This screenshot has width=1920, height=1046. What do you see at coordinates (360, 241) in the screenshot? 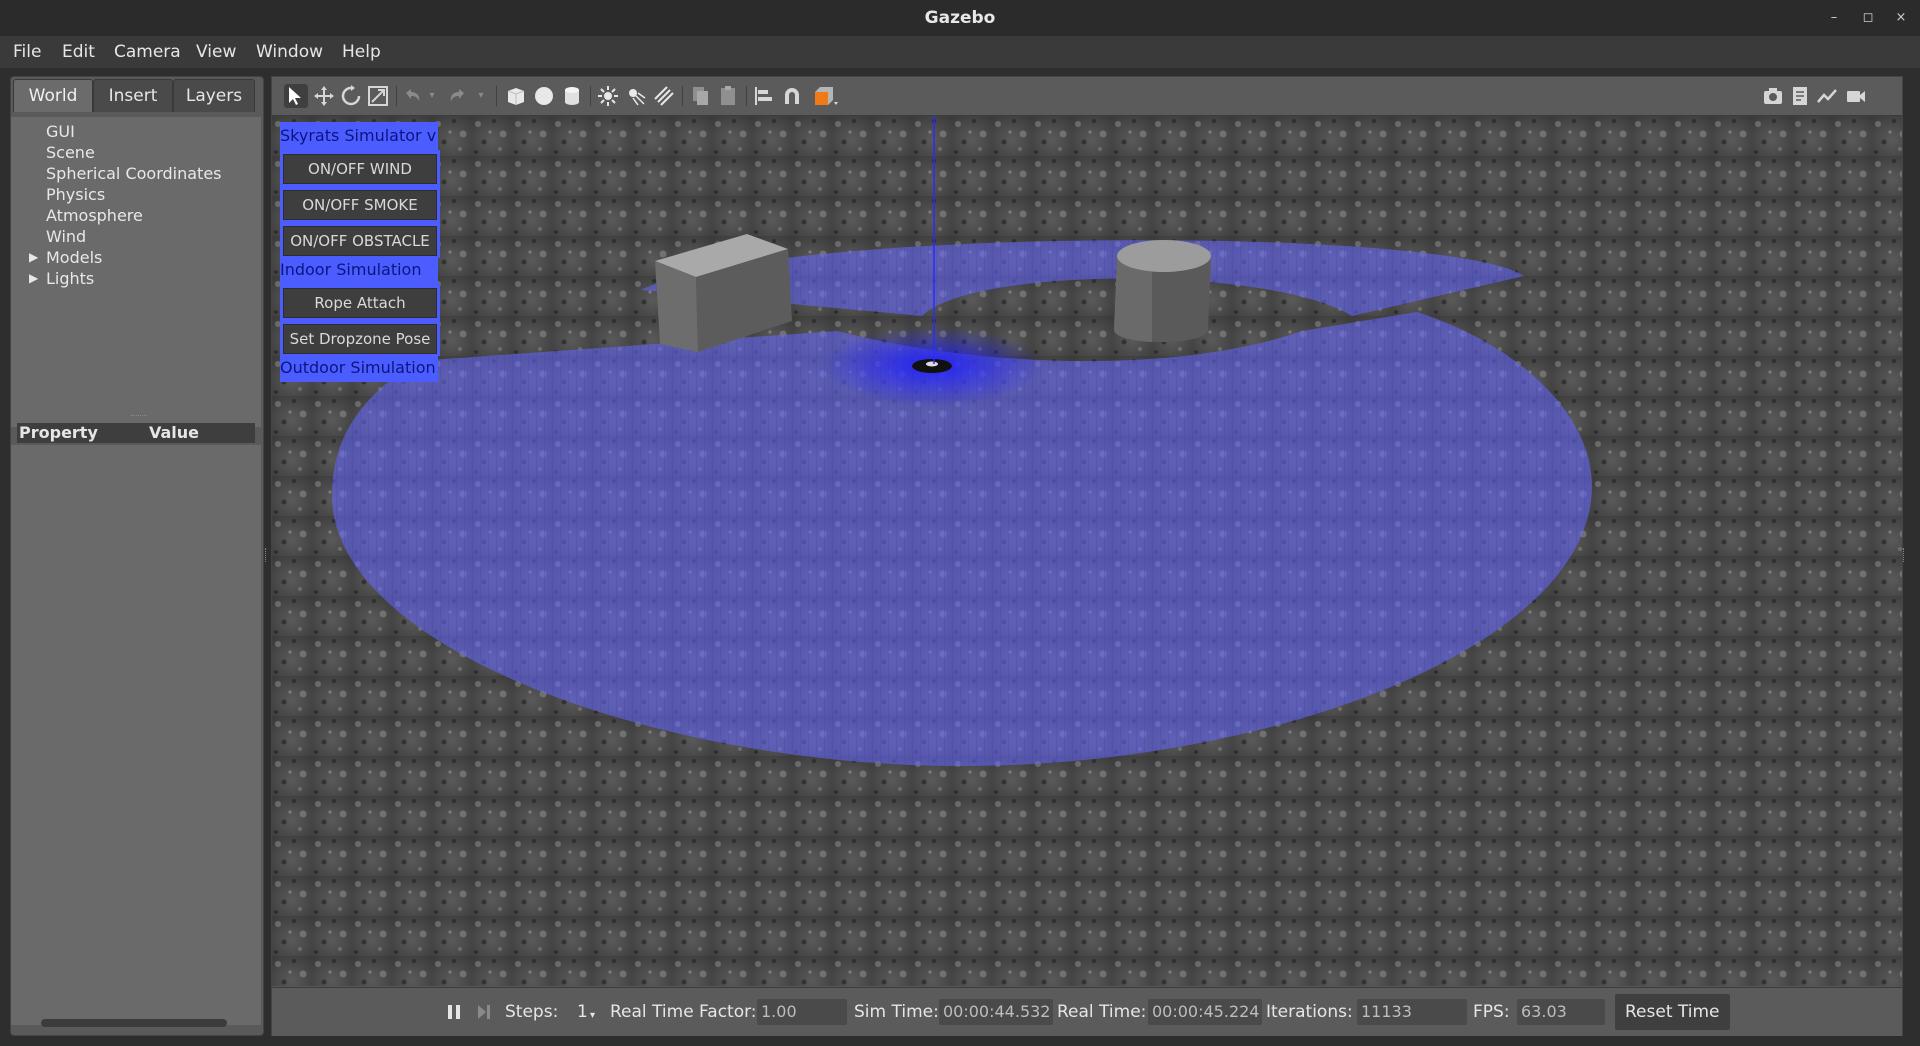
I see `toggle-obstacle-button: ON/OFF OBSTACLE` at bounding box center [360, 241].